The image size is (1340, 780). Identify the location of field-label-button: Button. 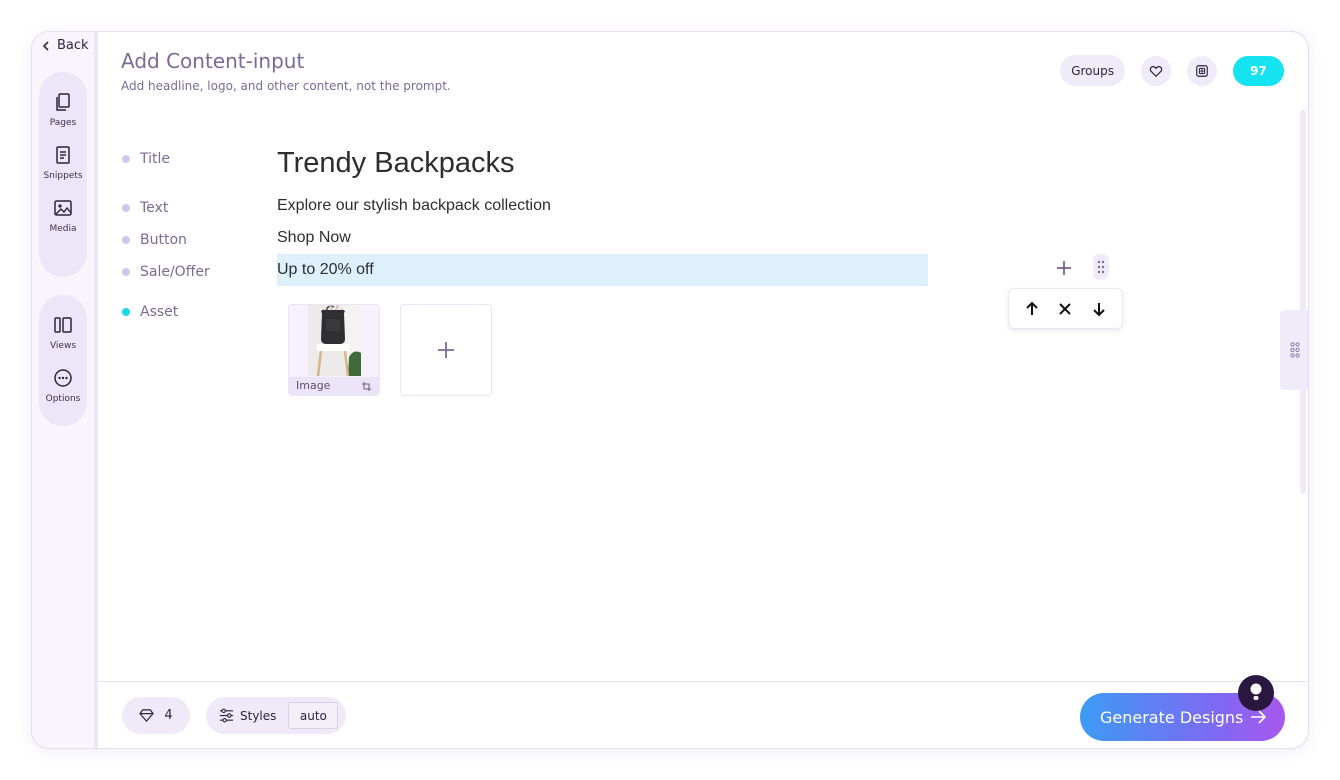
(154, 240).